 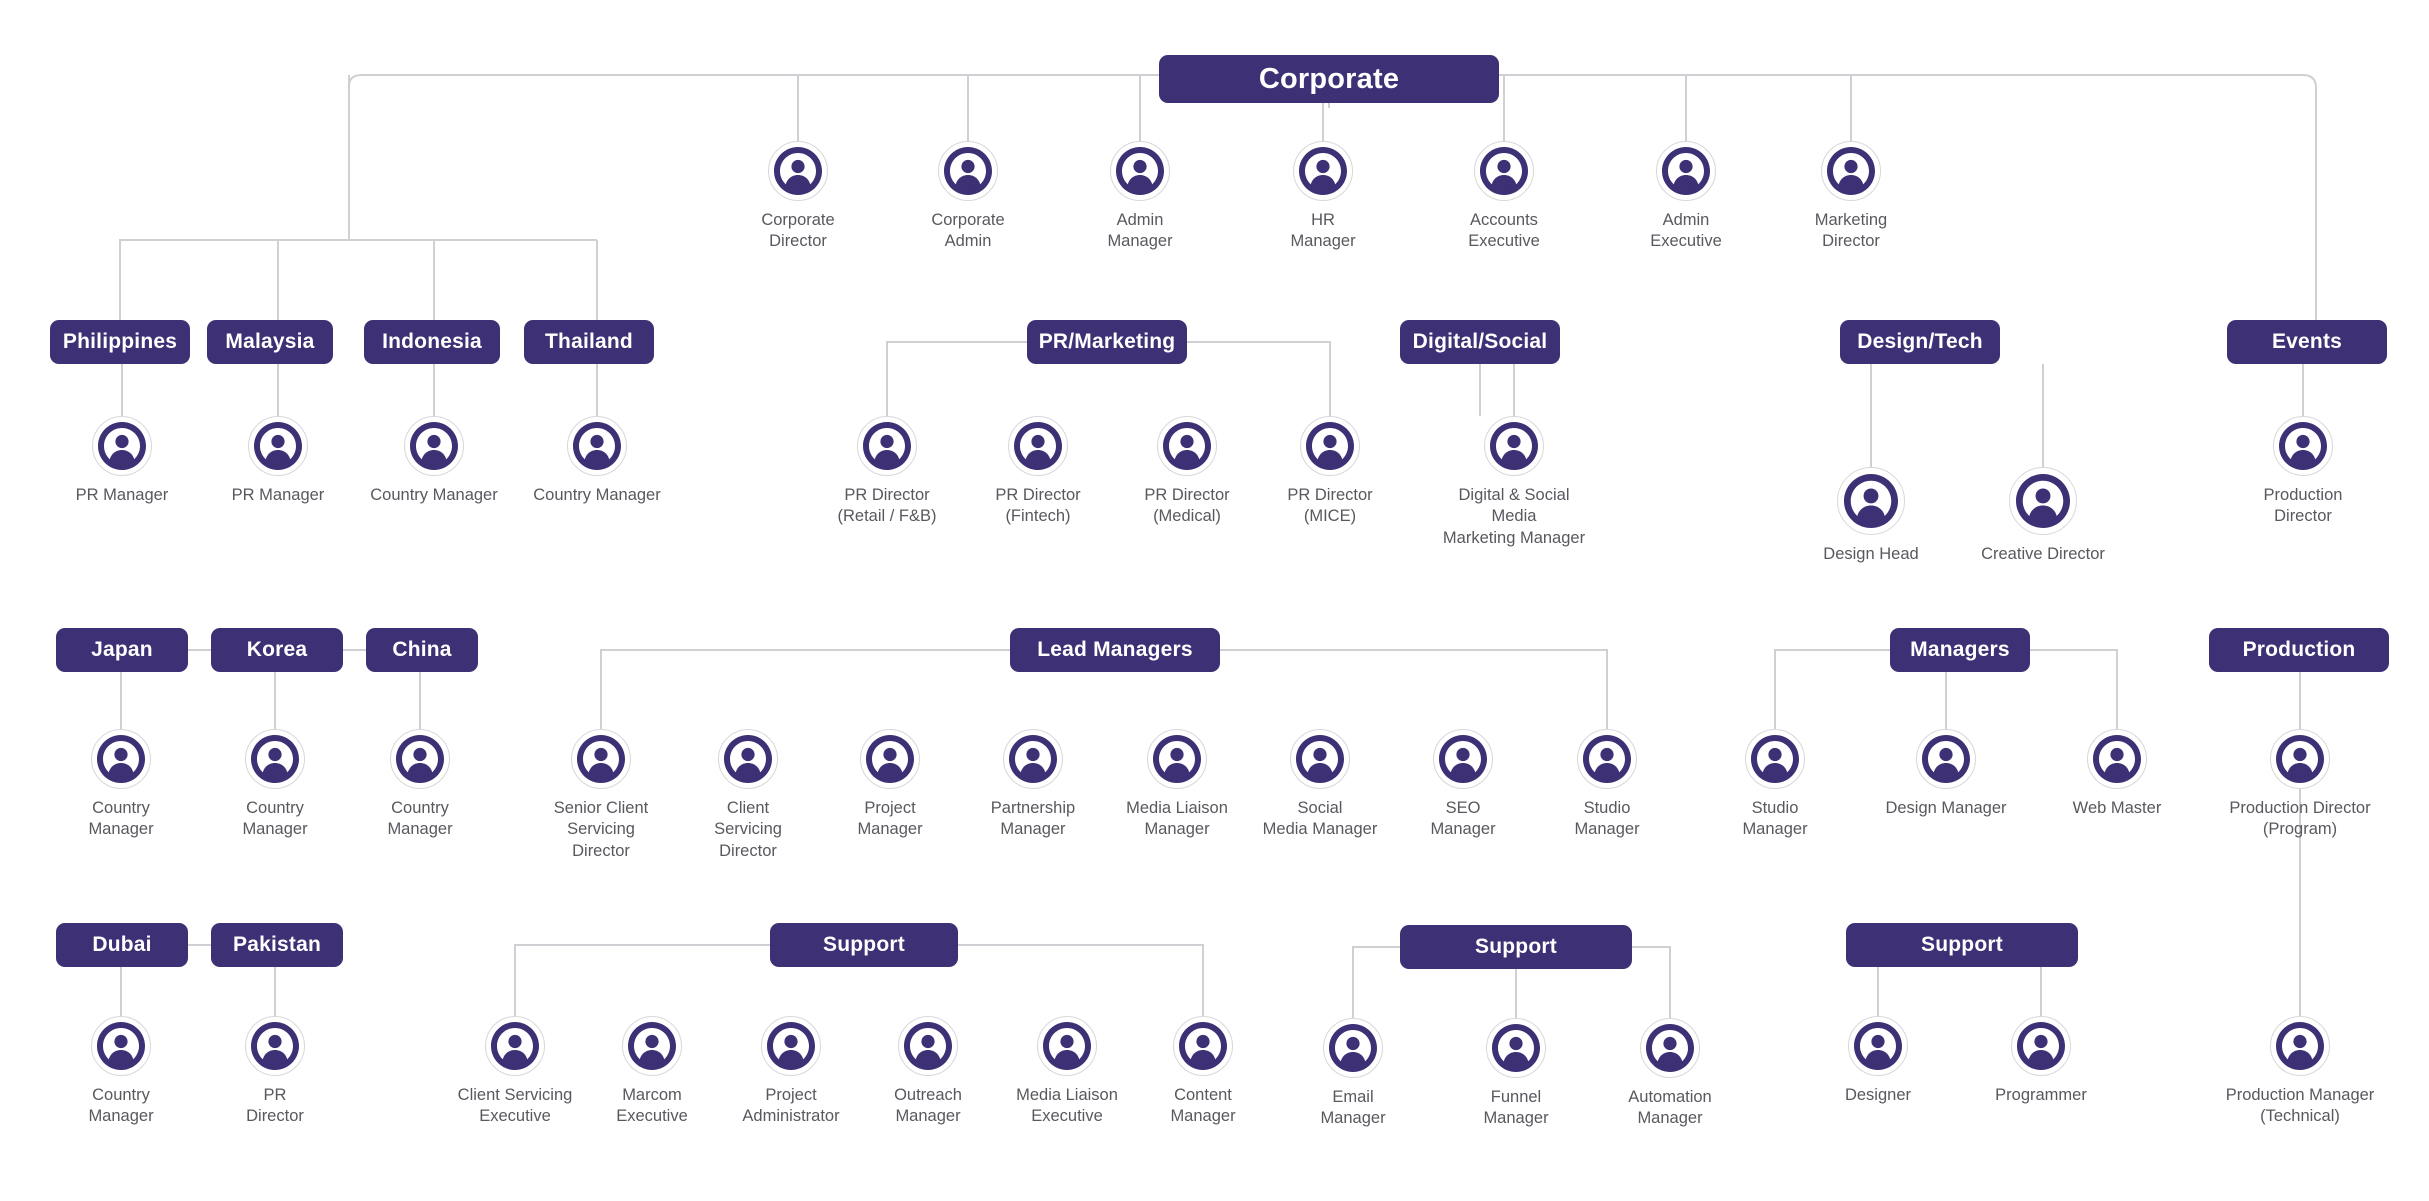 I want to click on box-corporate: Corporate, so click(x=1329, y=79).